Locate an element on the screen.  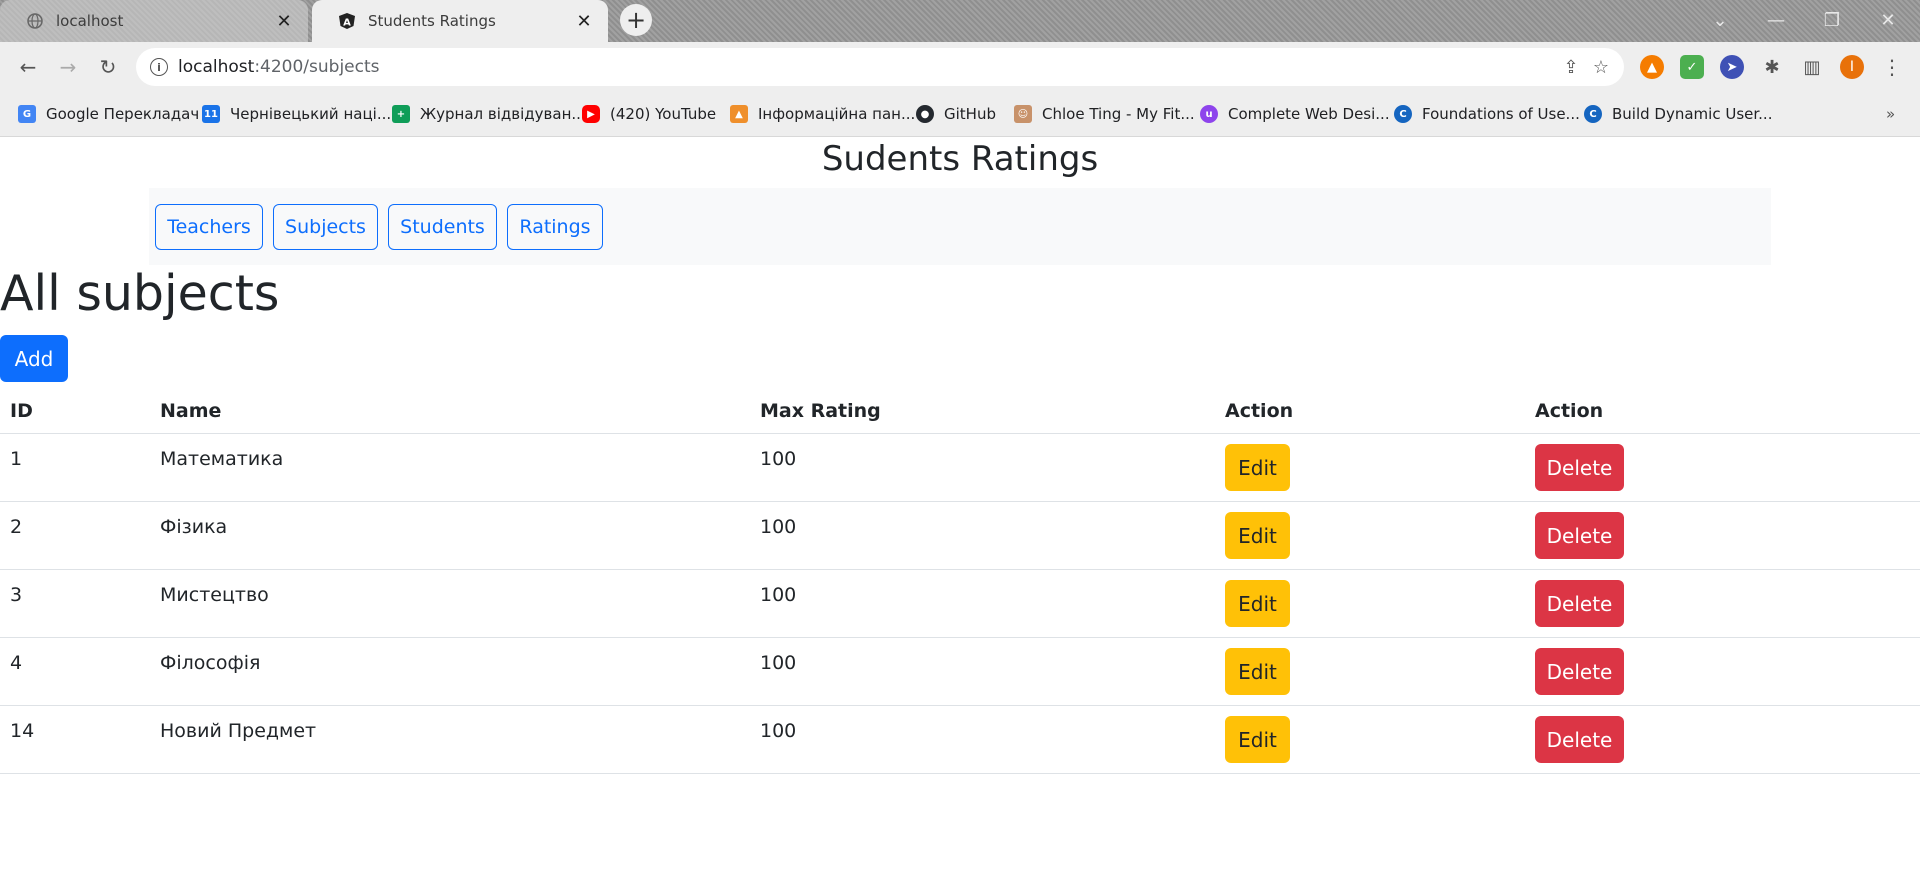
share-icon: ⇪ is located at coordinates (1571, 67).